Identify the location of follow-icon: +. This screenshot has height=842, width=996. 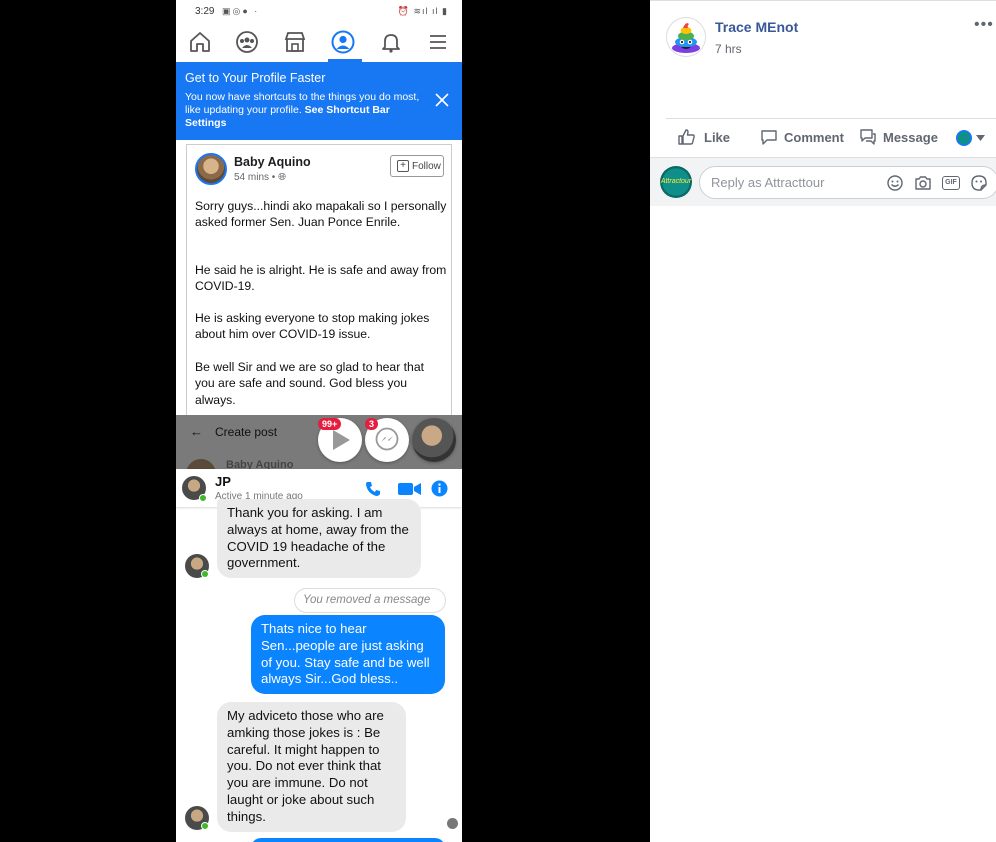
(403, 166).